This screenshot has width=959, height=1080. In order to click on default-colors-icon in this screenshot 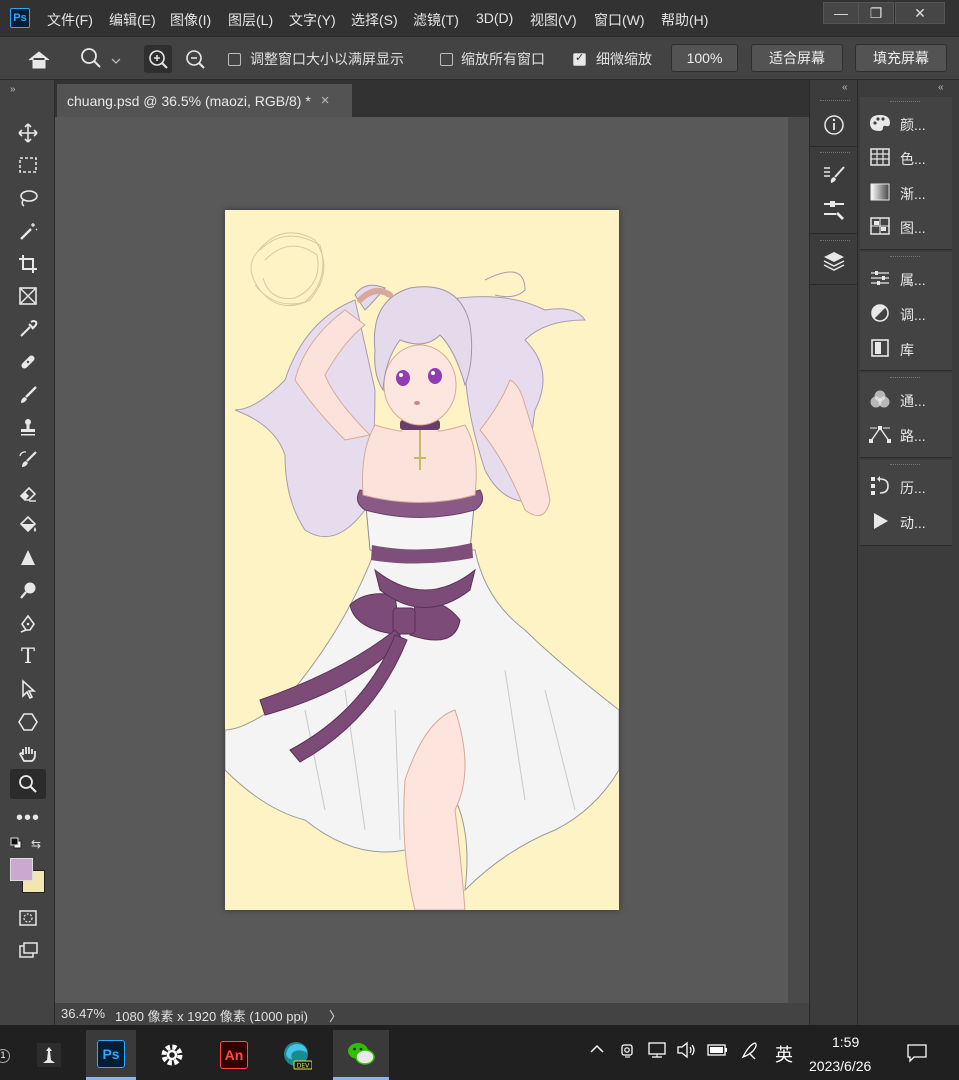, I will do `click(16, 843)`.